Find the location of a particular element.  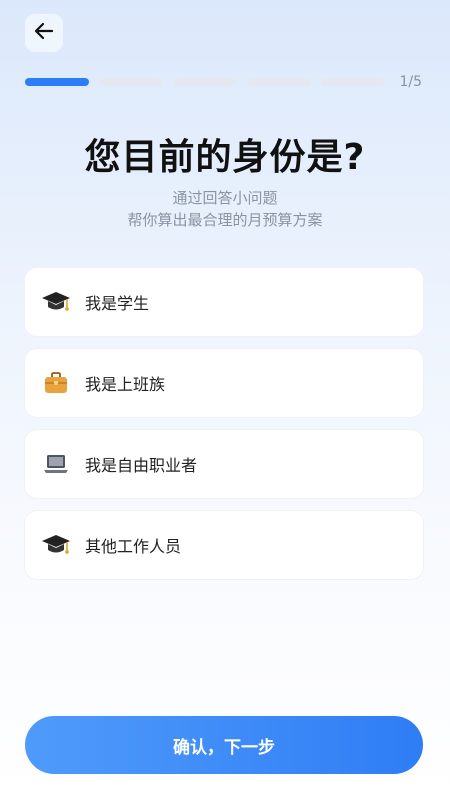

subtitle-line: 帮你算出最合理的月预算方案 is located at coordinates (225, 220).